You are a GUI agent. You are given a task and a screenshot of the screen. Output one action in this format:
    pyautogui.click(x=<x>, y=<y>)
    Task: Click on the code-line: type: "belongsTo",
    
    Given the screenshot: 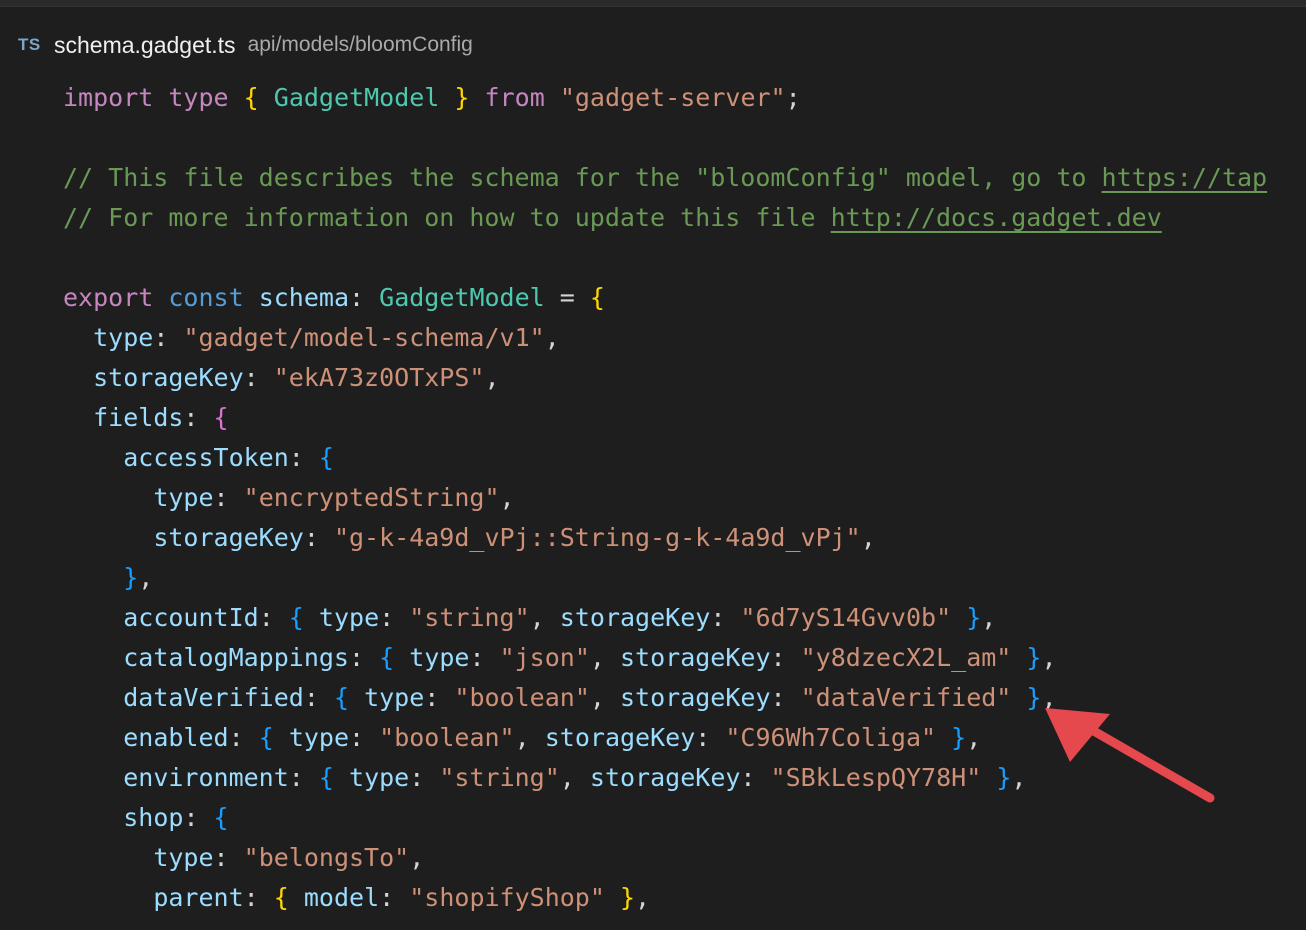 What is the action you would take?
    pyautogui.click(x=289, y=857)
    